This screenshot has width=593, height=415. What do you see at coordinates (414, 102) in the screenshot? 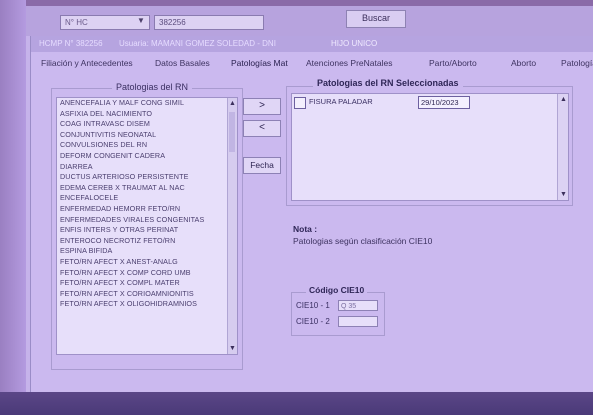
I see `table-row: FISURA PALADAR 29/10/2023` at bounding box center [414, 102].